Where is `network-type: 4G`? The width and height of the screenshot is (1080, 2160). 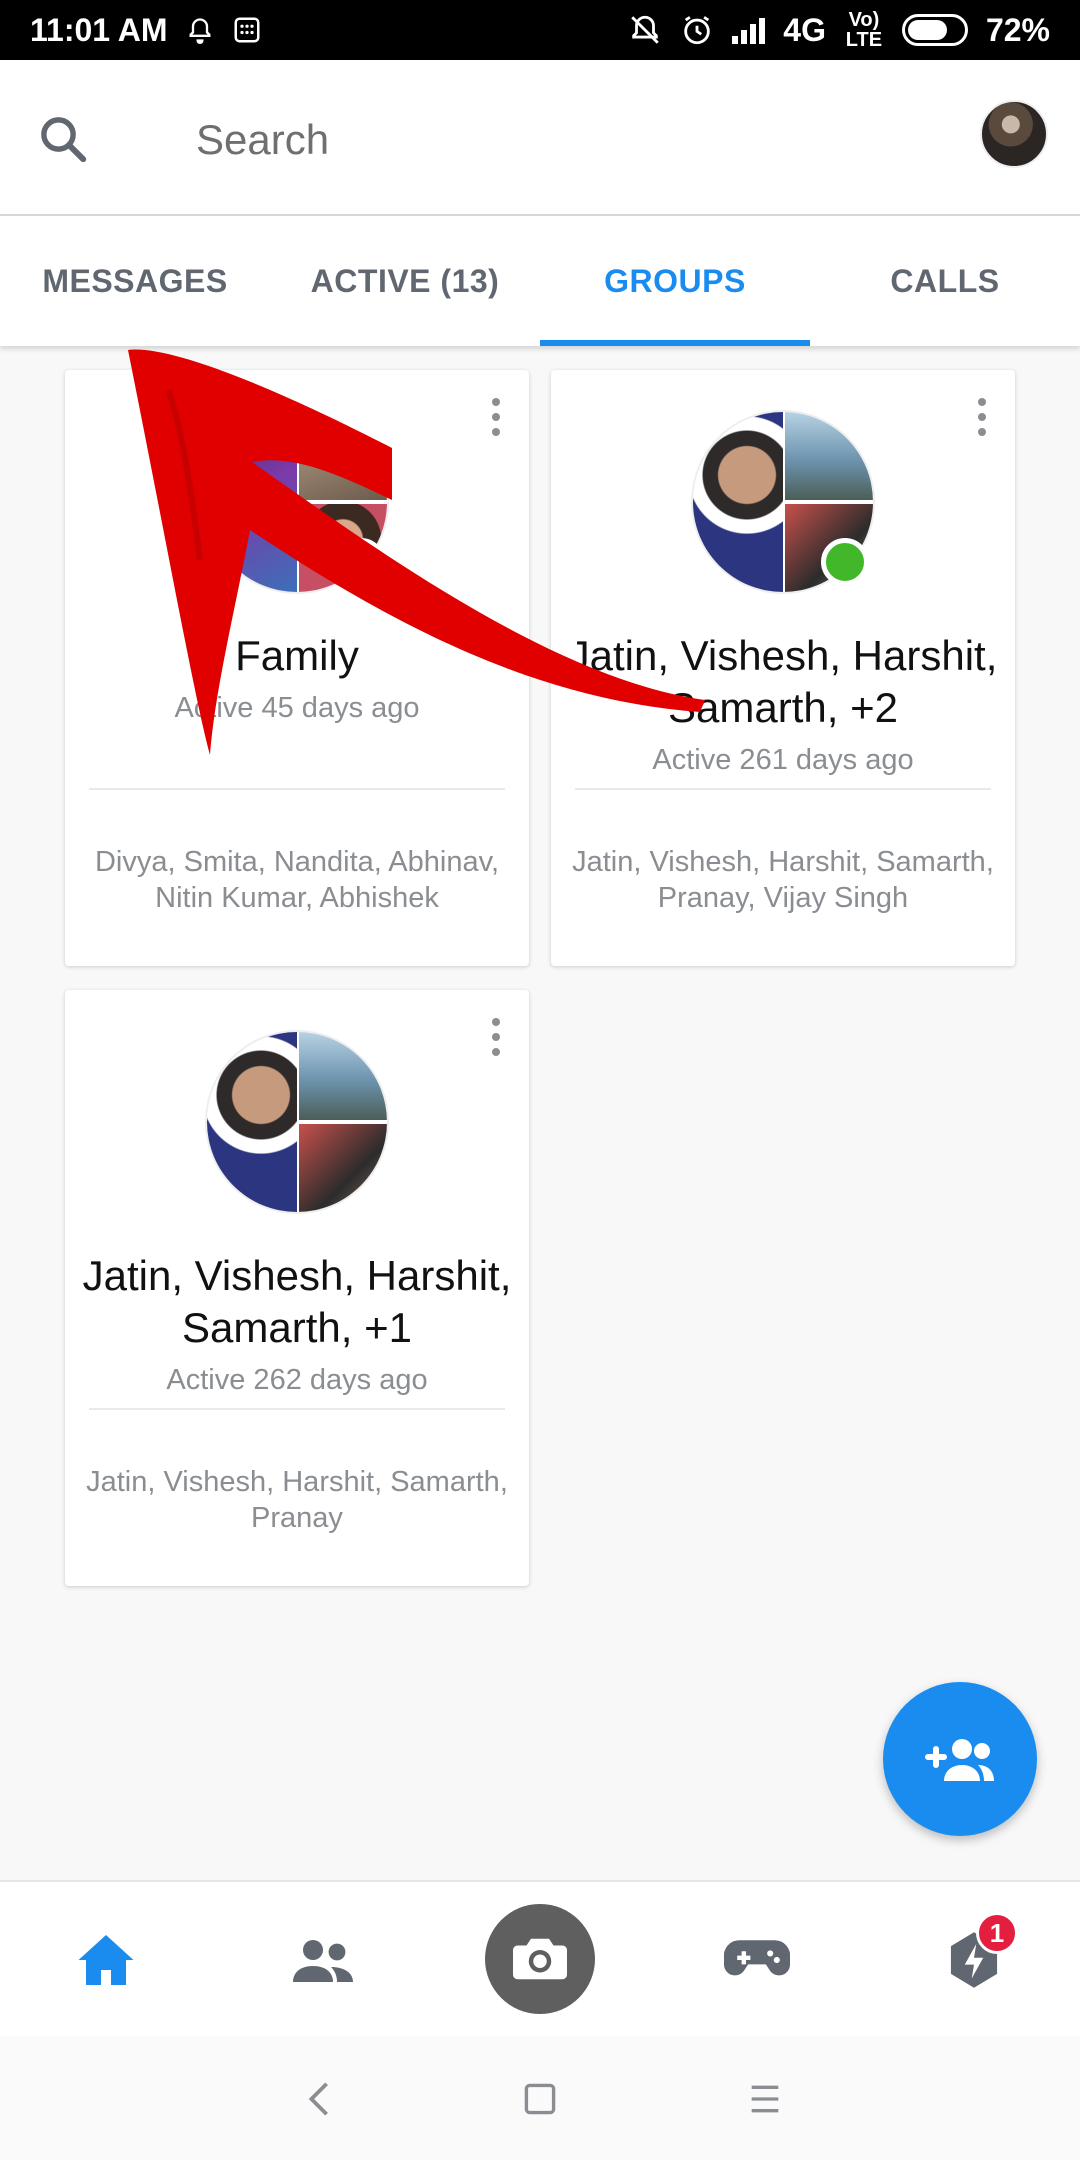
network-type: 4G is located at coordinates (804, 29).